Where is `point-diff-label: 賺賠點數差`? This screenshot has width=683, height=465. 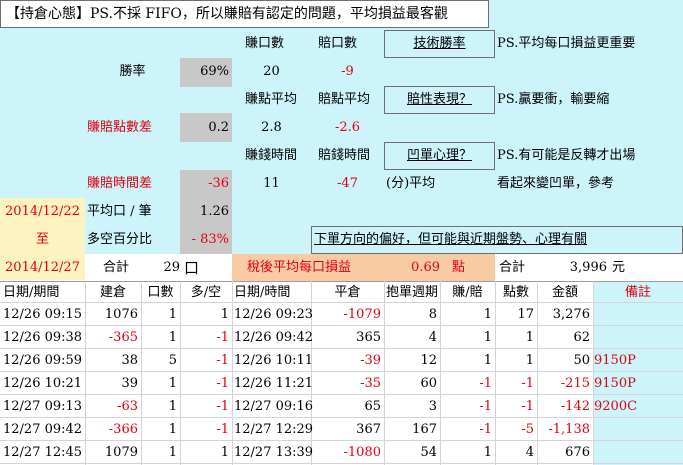
point-diff-label: 賺賠點數差 is located at coordinates (120, 127).